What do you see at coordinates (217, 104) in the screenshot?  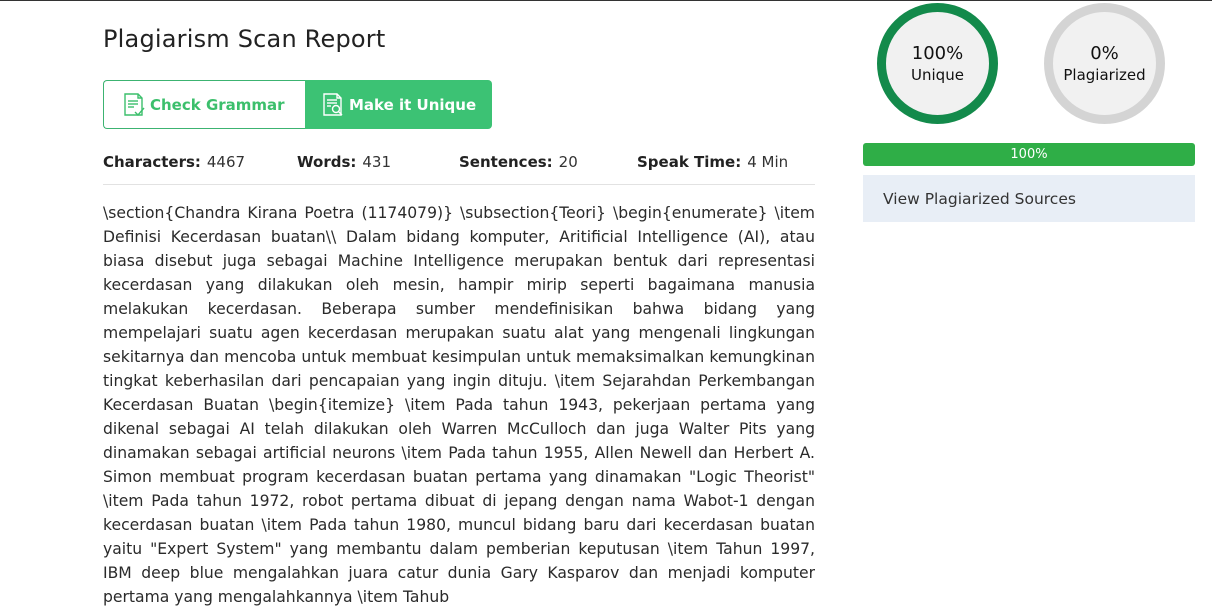 I see `check-grammar-label: Check Grammar` at bounding box center [217, 104].